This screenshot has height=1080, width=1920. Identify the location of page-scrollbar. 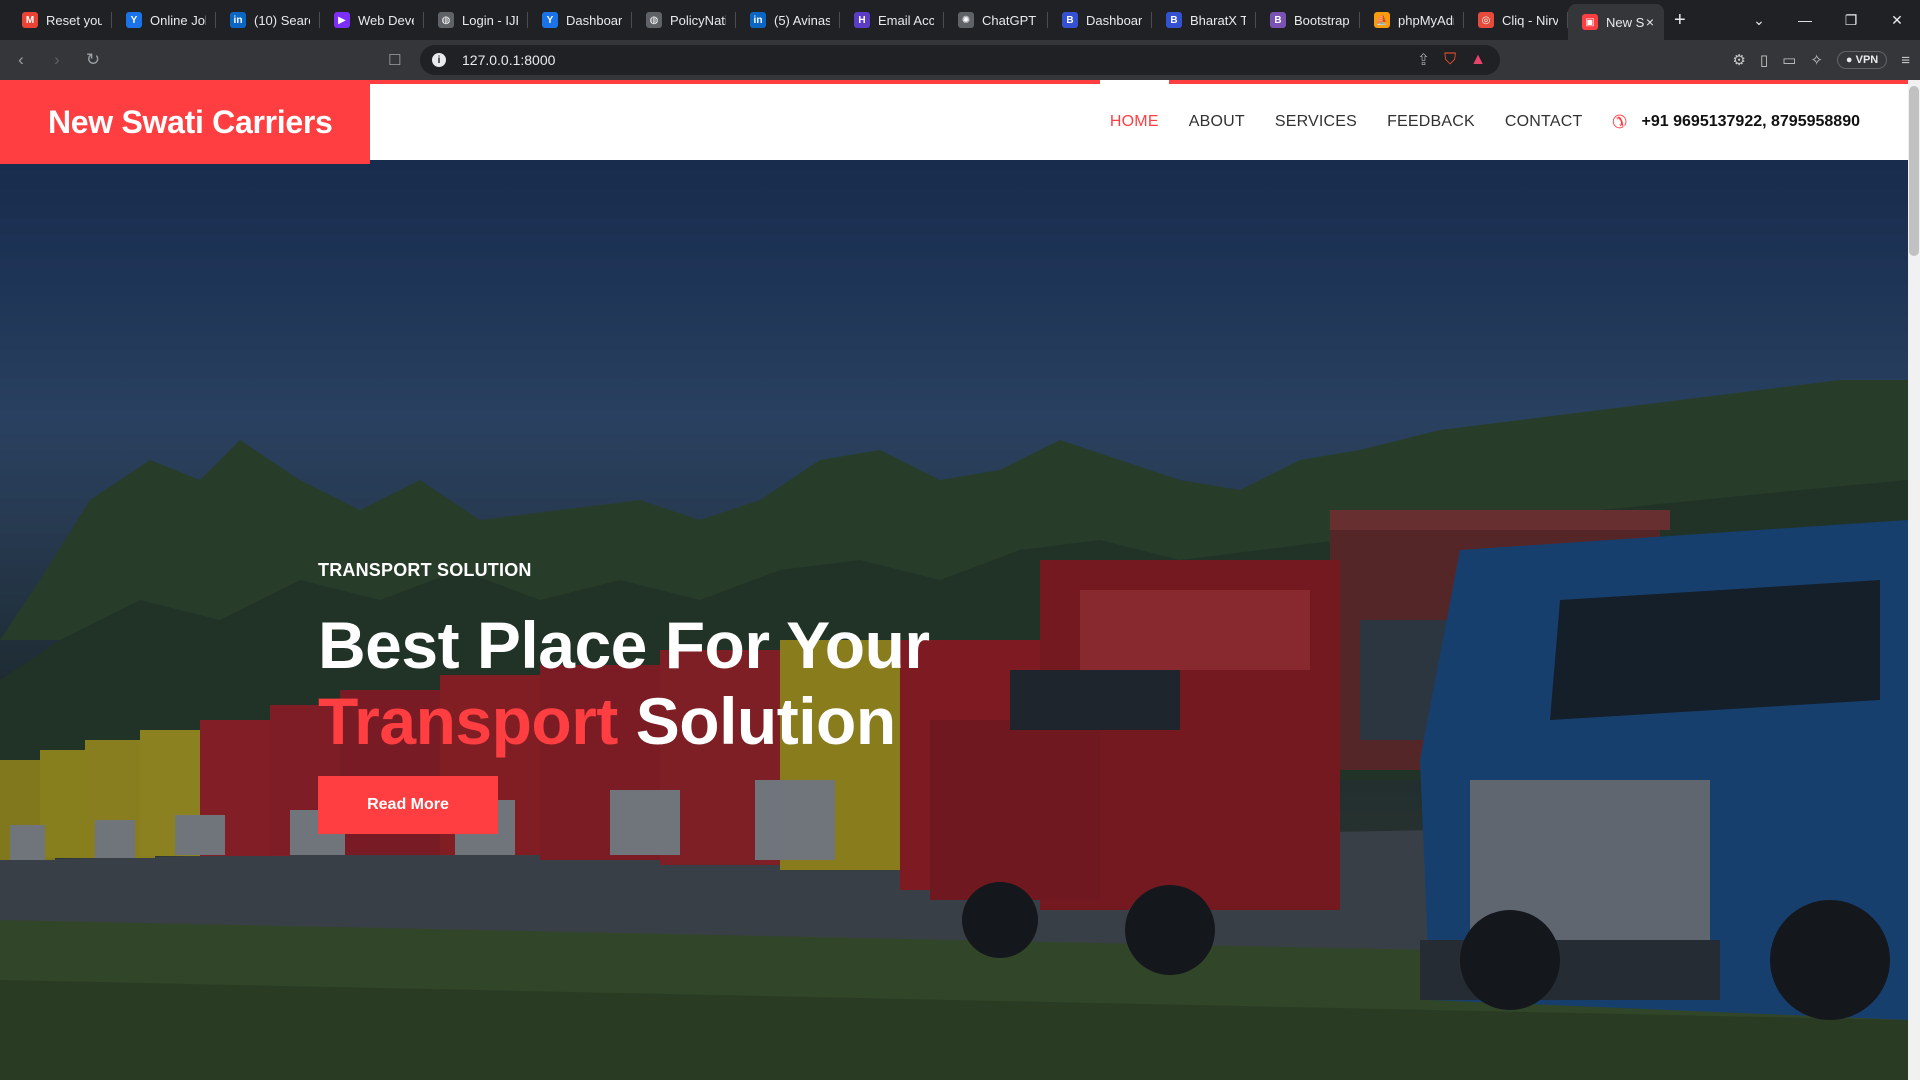
(1914, 580).